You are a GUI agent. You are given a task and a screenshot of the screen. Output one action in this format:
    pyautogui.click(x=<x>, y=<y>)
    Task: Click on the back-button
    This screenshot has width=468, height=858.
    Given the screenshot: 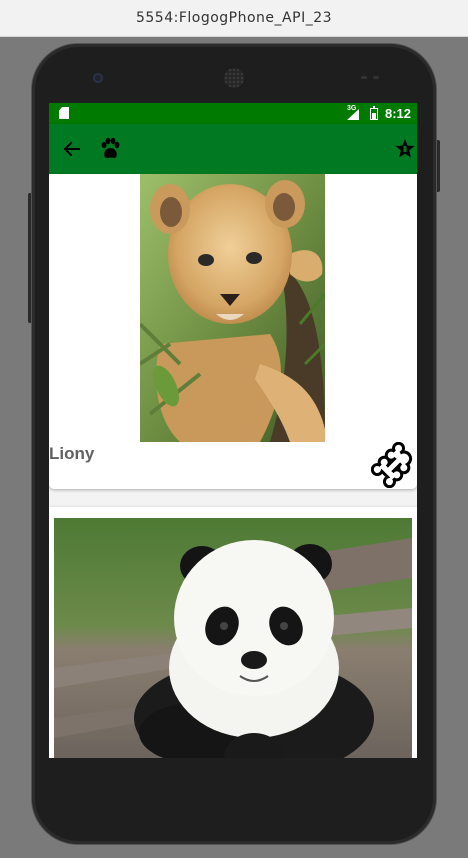 What is the action you would take?
    pyautogui.click(x=72, y=149)
    